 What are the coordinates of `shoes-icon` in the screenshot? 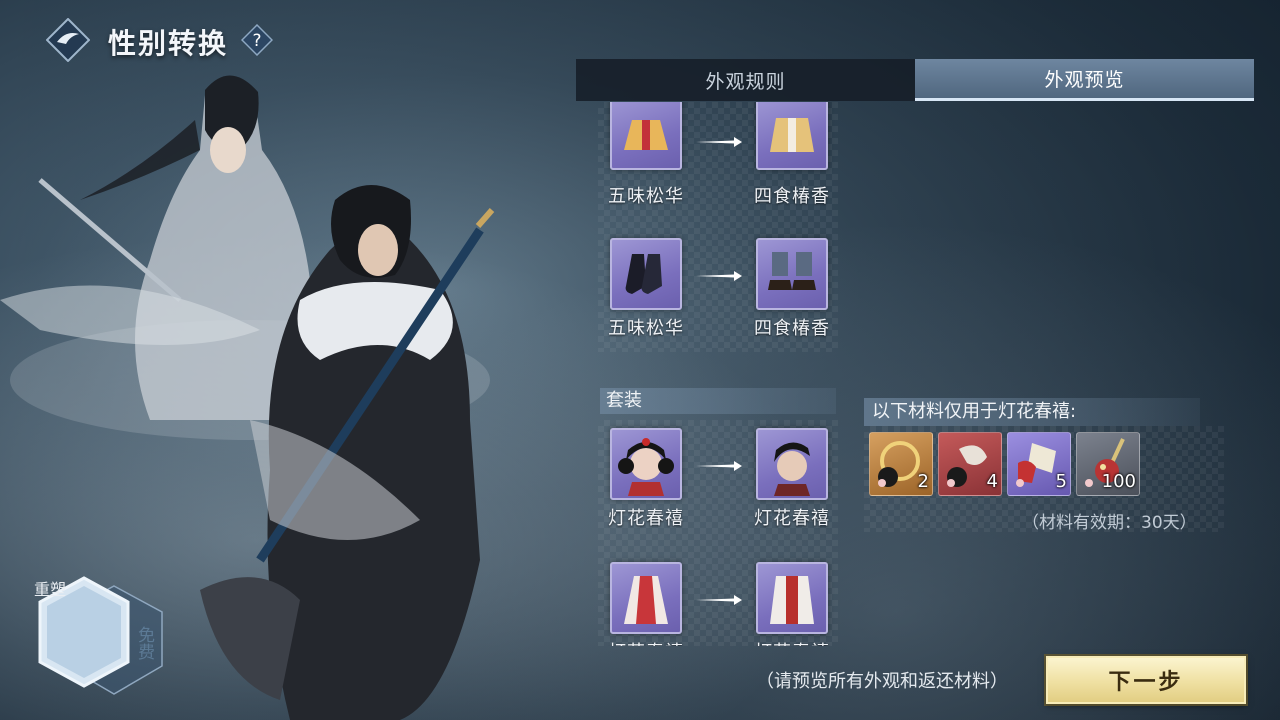 It's located at (792, 271).